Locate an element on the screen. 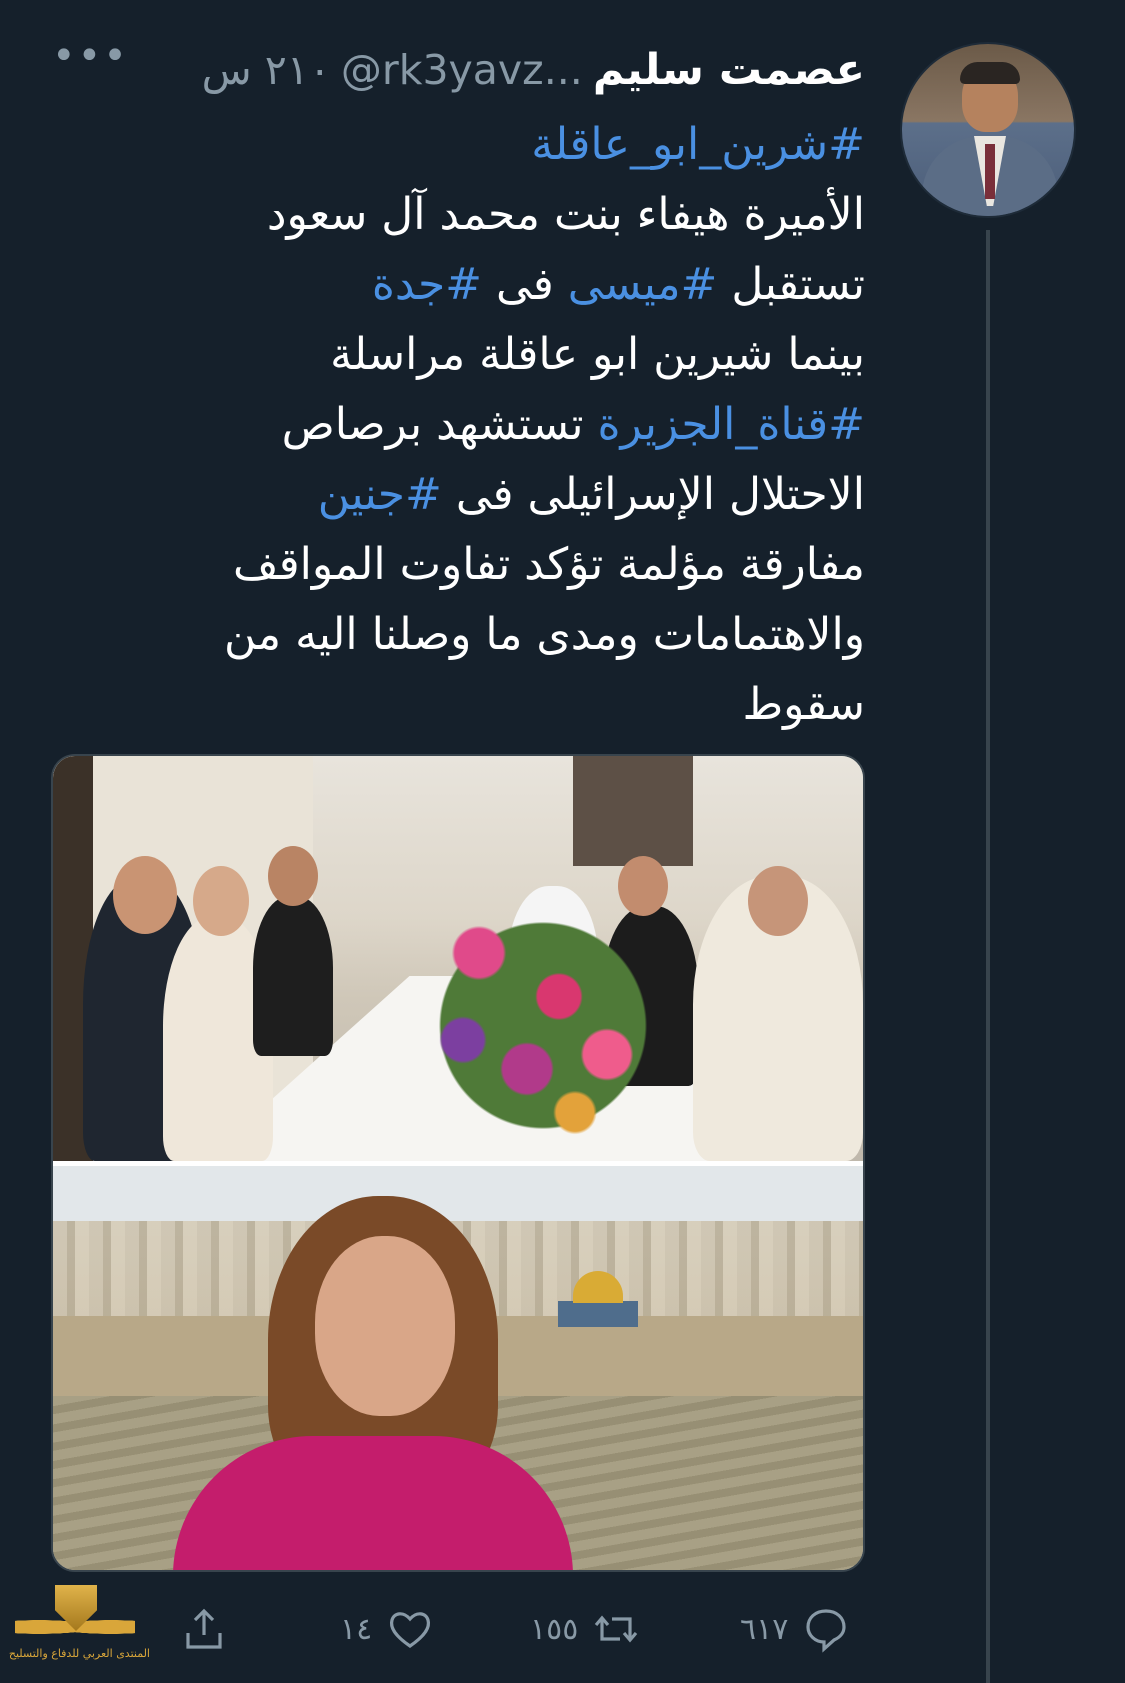 Image resolution: width=1125 pixels, height=1683 pixels. retweet-icon is located at coordinates (616, 1629).